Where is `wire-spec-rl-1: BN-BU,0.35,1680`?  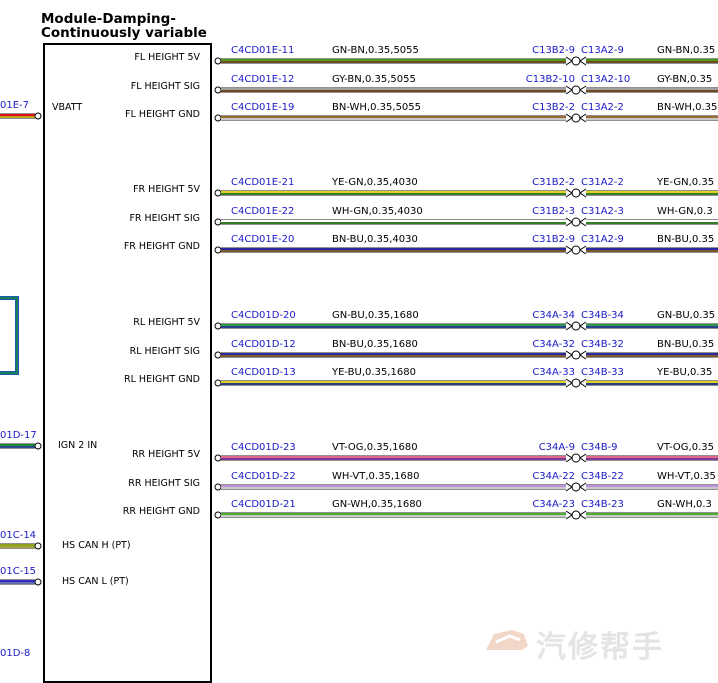 wire-spec-rl-1: BN-BU,0.35,1680 is located at coordinates (375, 344).